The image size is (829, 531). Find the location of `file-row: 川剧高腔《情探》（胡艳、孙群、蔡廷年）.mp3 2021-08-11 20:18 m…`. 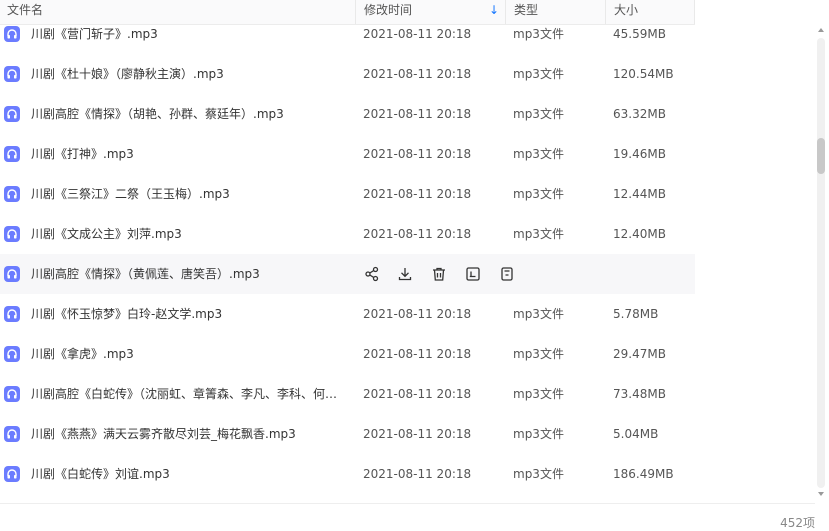

file-row: 川剧高腔《情探》（胡艳、孙群、蔡廷年）.mp3 2021-08-11 20:18 m… is located at coordinates (347, 114).